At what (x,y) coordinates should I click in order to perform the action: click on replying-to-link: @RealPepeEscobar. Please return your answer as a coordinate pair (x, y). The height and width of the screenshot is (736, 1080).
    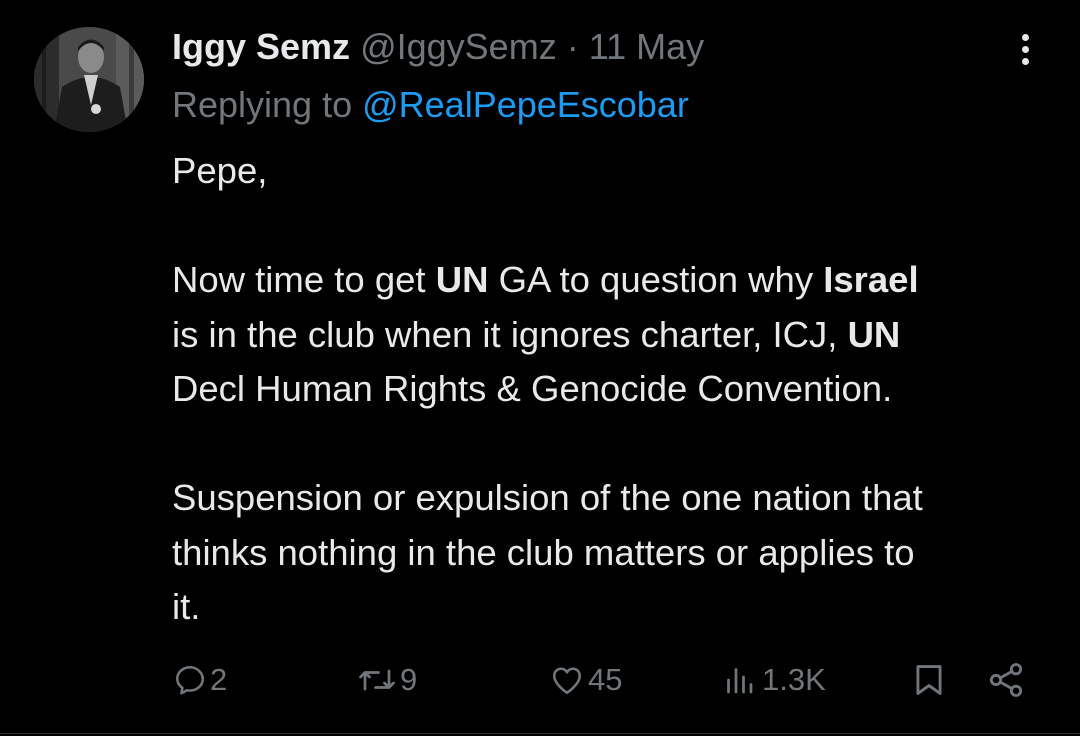
    Looking at the image, I should click on (525, 104).